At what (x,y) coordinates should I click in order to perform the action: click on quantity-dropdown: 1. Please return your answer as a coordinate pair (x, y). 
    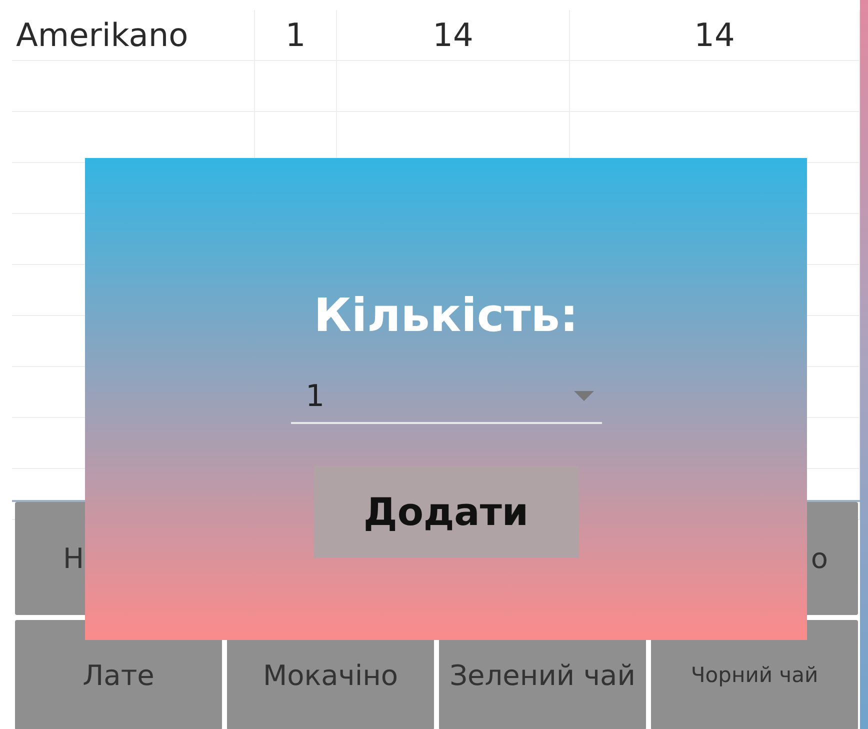
    Looking at the image, I should click on (446, 397).